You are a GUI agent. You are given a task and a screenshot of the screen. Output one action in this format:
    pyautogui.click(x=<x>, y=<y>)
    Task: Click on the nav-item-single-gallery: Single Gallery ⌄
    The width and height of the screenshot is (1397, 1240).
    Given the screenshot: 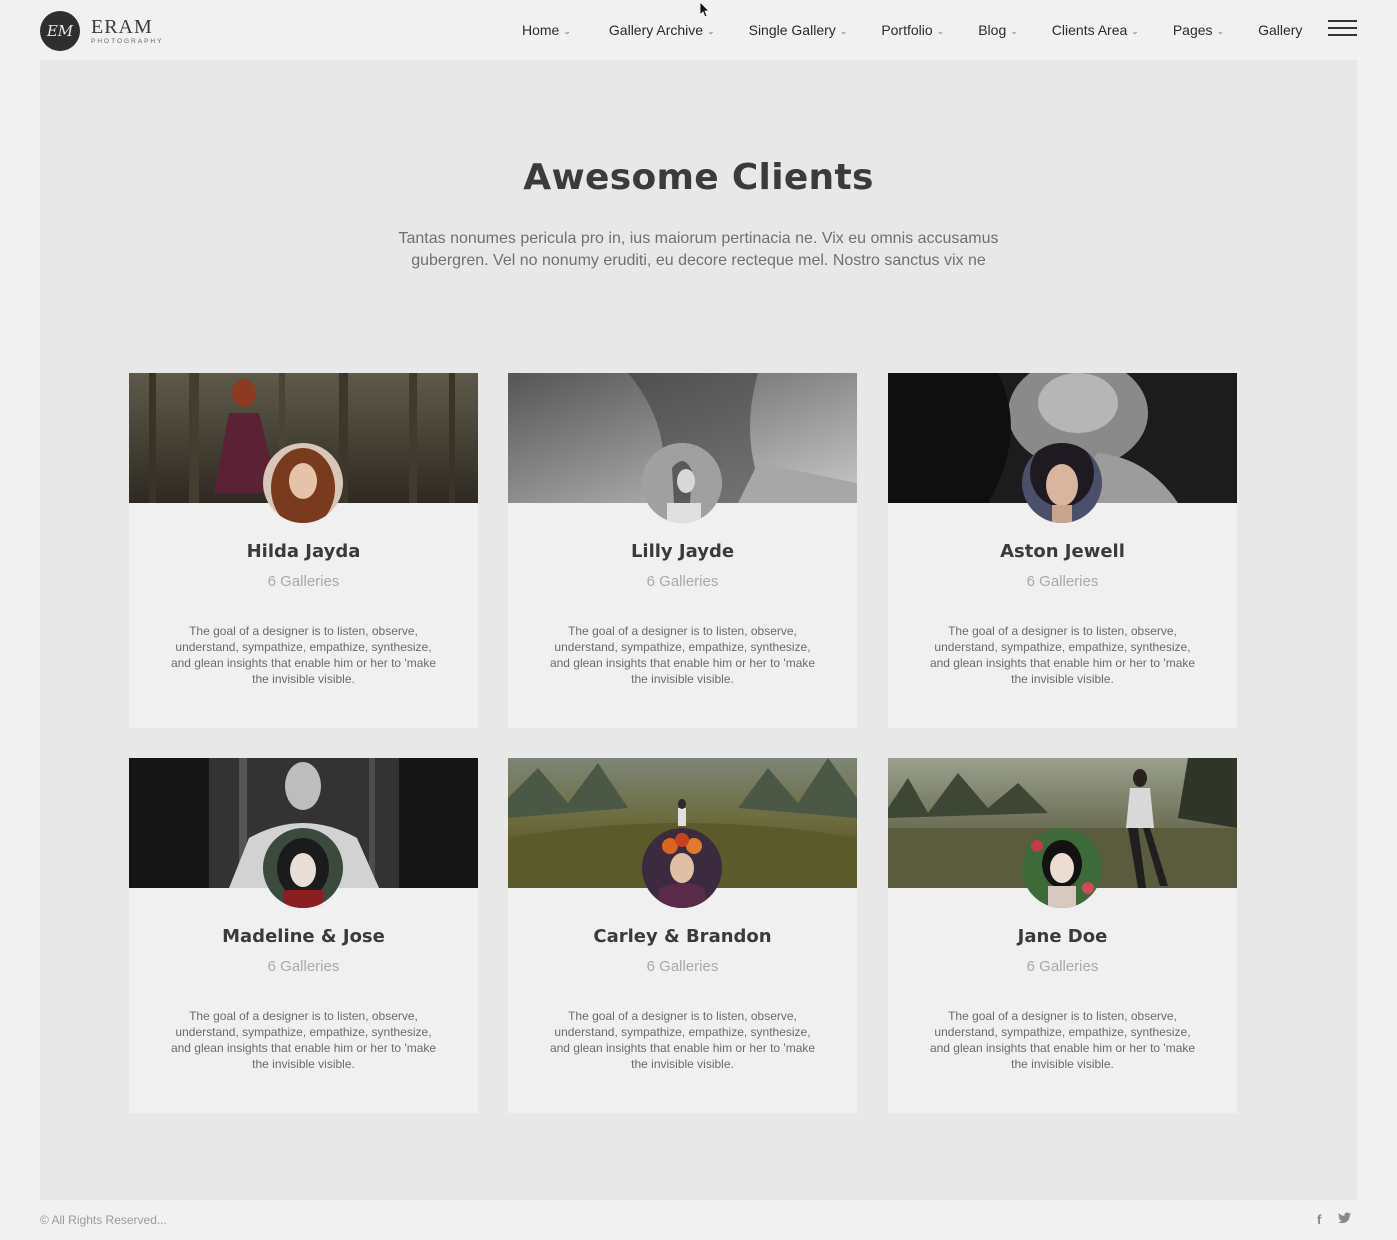 What is the action you would take?
    pyautogui.click(x=798, y=30)
    